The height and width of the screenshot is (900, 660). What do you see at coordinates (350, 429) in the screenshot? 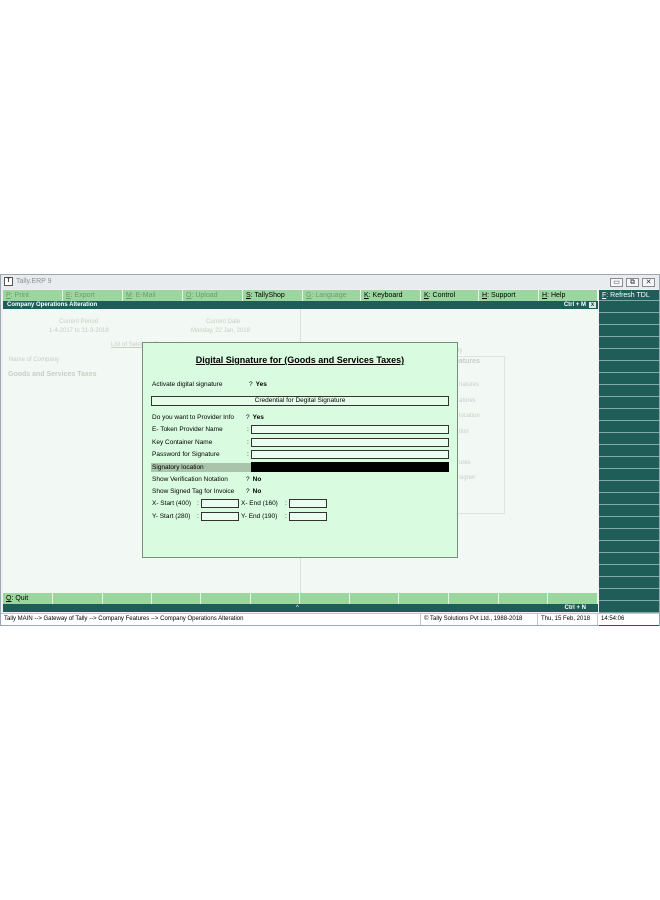
I see `etoken-provider-input` at bounding box center [350, 429].